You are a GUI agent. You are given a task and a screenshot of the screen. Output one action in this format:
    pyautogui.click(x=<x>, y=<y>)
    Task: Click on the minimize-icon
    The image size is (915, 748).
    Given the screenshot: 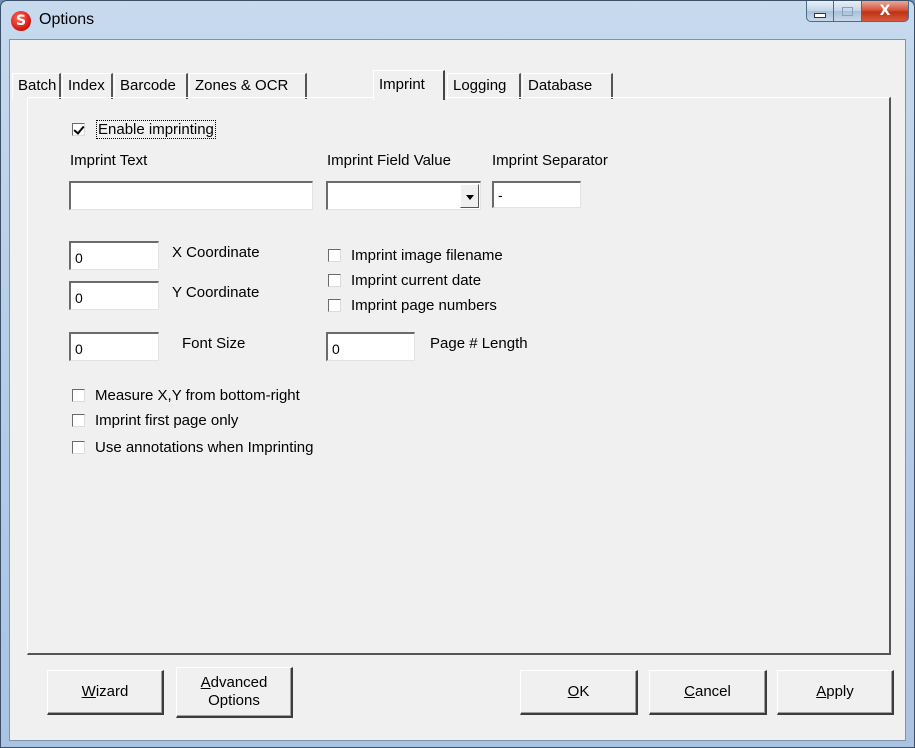 What is the action you would take?
    pyautogui.click(x=820, y=15)
    